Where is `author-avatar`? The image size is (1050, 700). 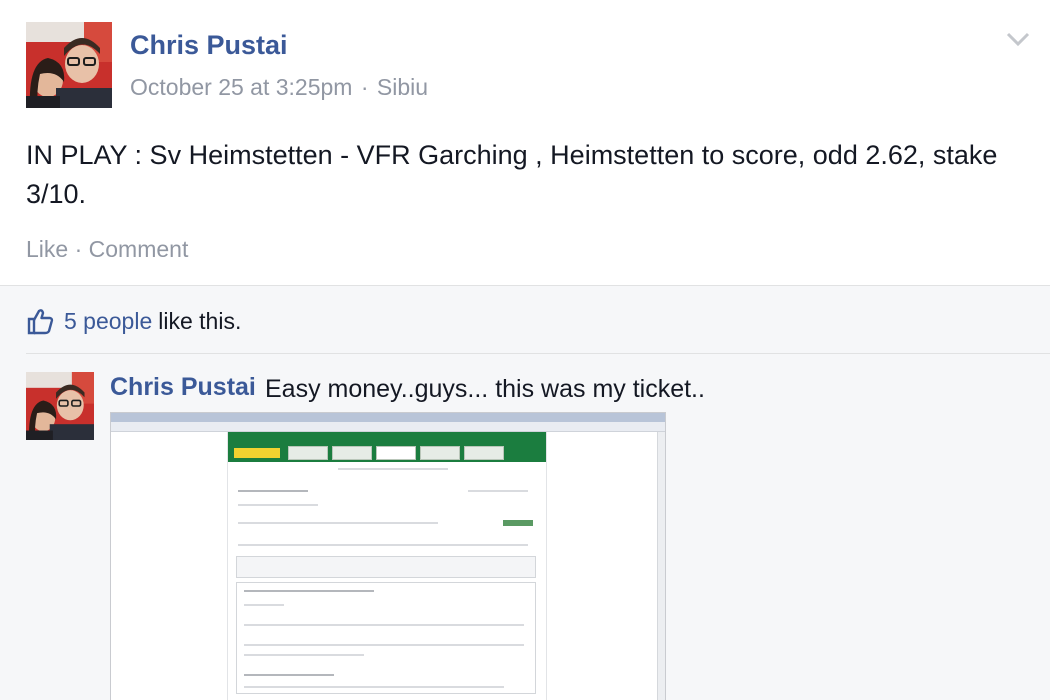
author-avatar is located at coordinates (69, 65).